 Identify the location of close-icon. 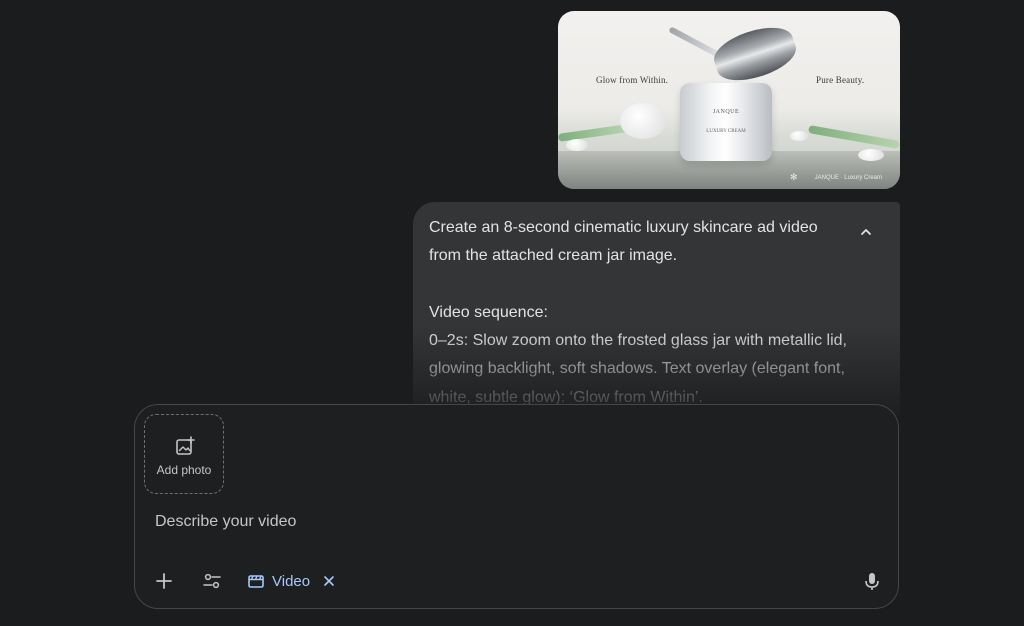
(329, 581).